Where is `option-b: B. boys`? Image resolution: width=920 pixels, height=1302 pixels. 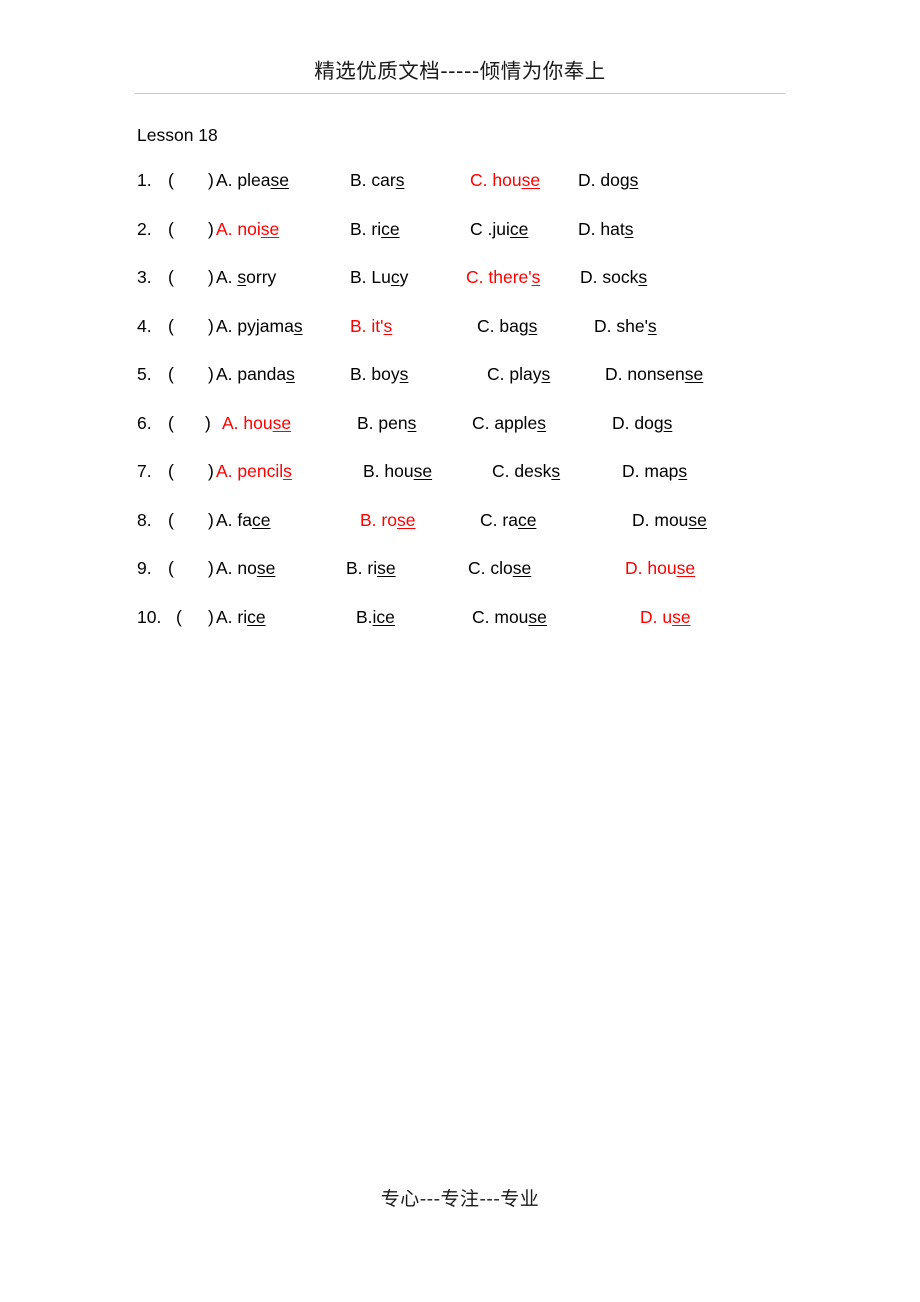
option-b: B. boys is located at coordinates (379, 374).